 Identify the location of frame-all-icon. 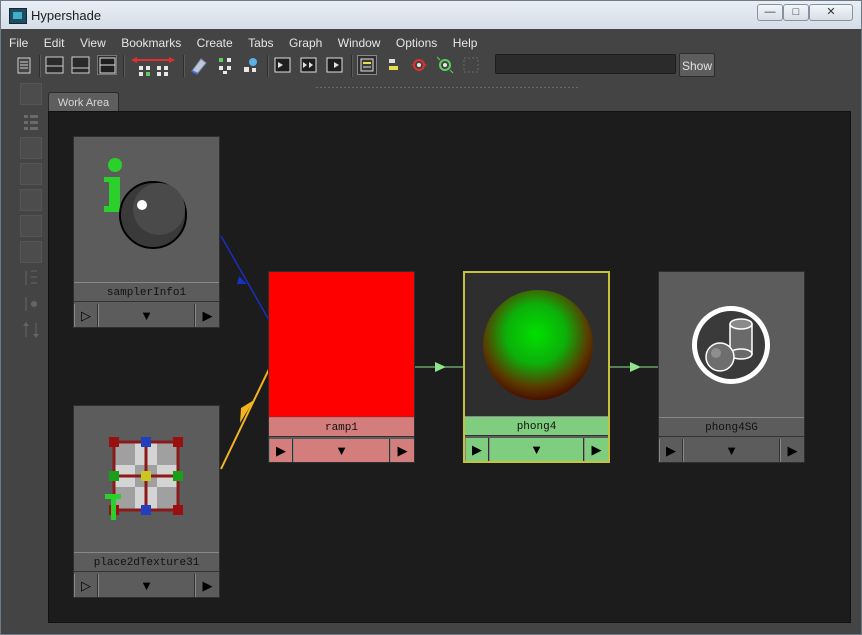
(445, 65).